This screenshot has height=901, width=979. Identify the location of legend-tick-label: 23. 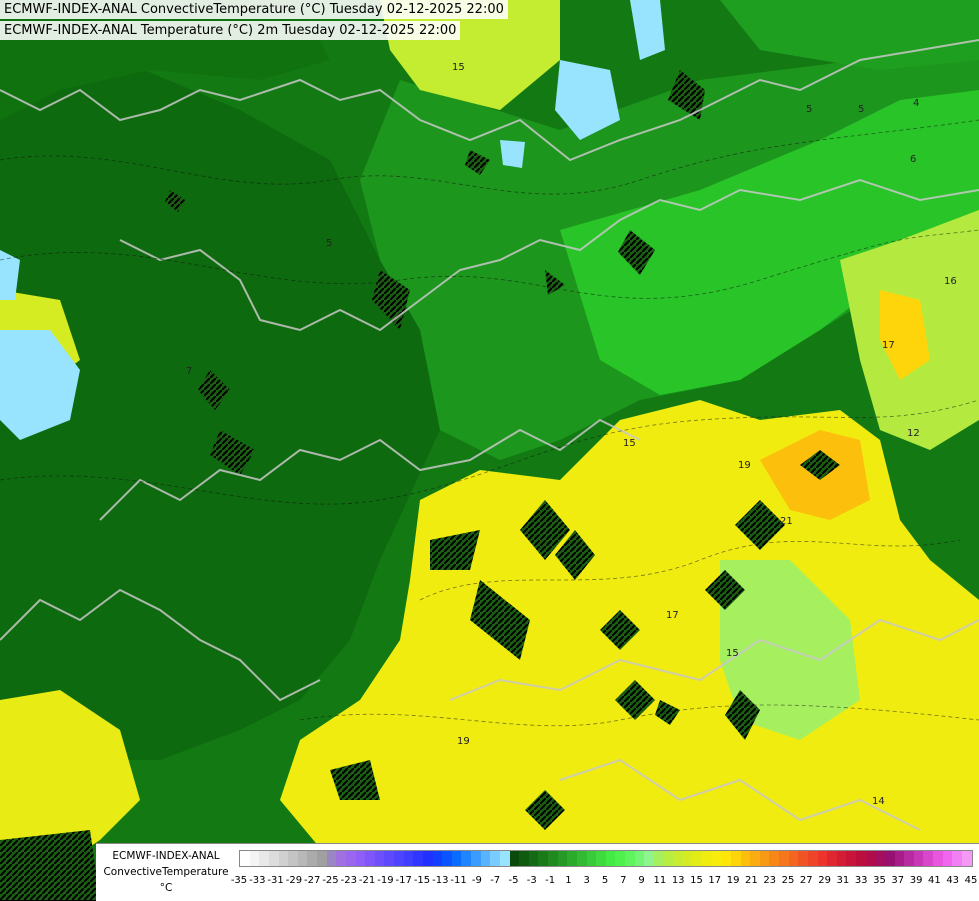
(770, 880).